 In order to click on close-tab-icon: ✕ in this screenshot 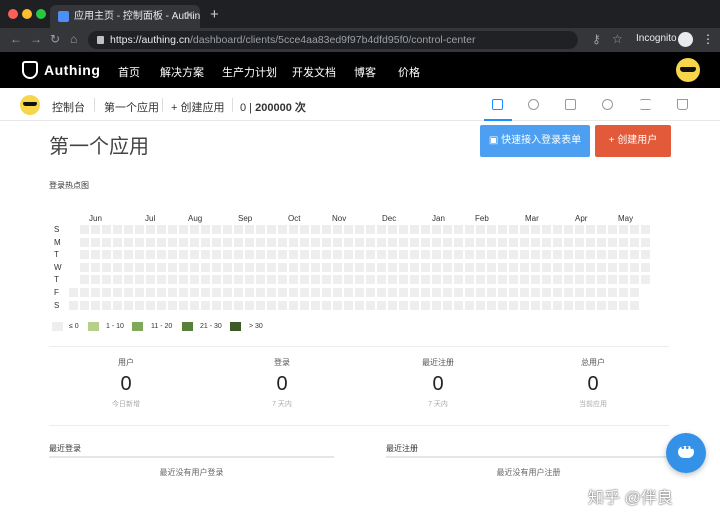, I will do `click(189, 16)`.